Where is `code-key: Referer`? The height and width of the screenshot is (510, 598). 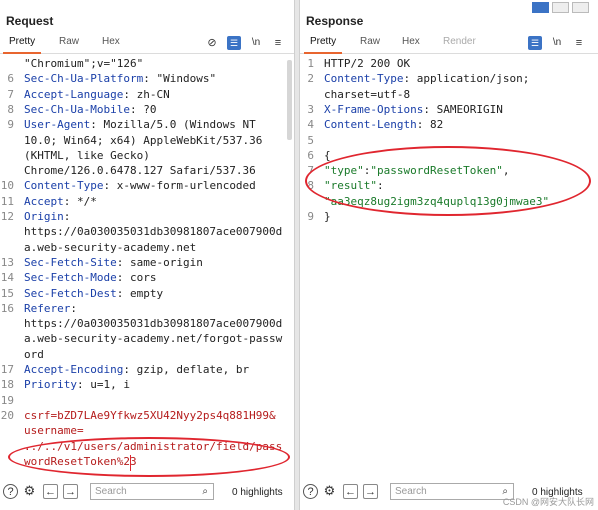 code-key: Referer is located at coordinates (47, 308).